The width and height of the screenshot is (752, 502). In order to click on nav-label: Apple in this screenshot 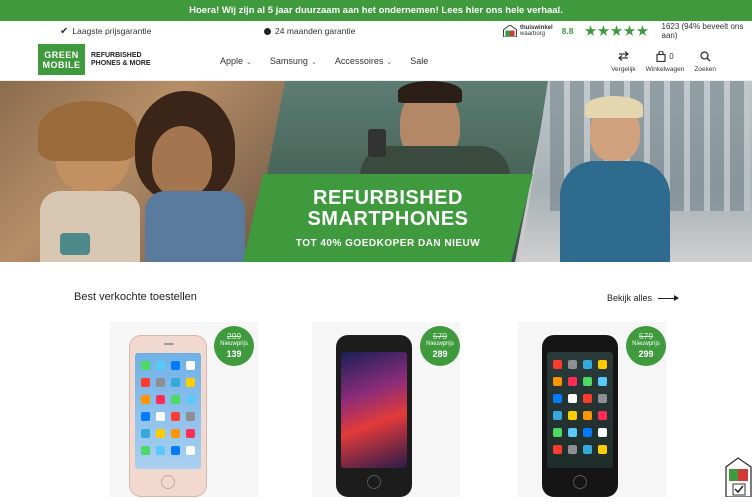, I will do `click(231, 61)`.